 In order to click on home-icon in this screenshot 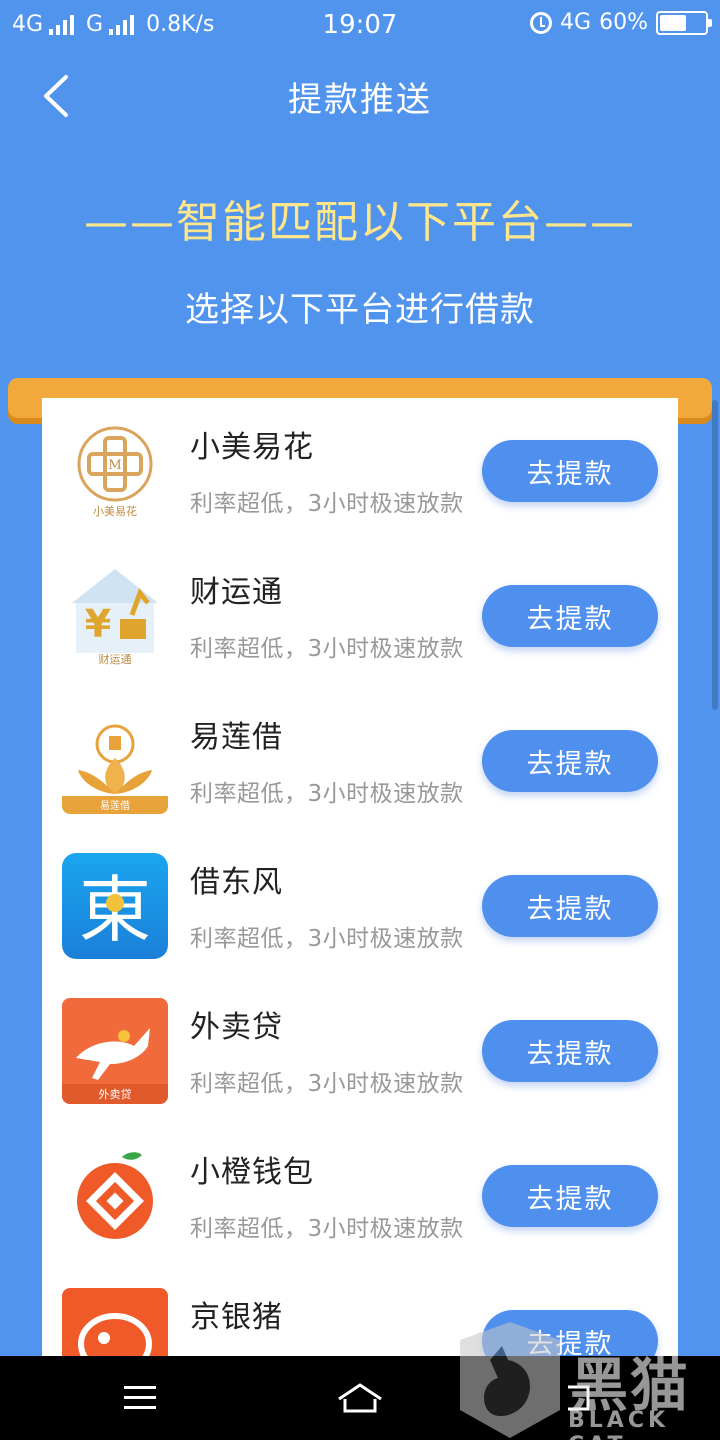, I will do `click(360, 1398)`.